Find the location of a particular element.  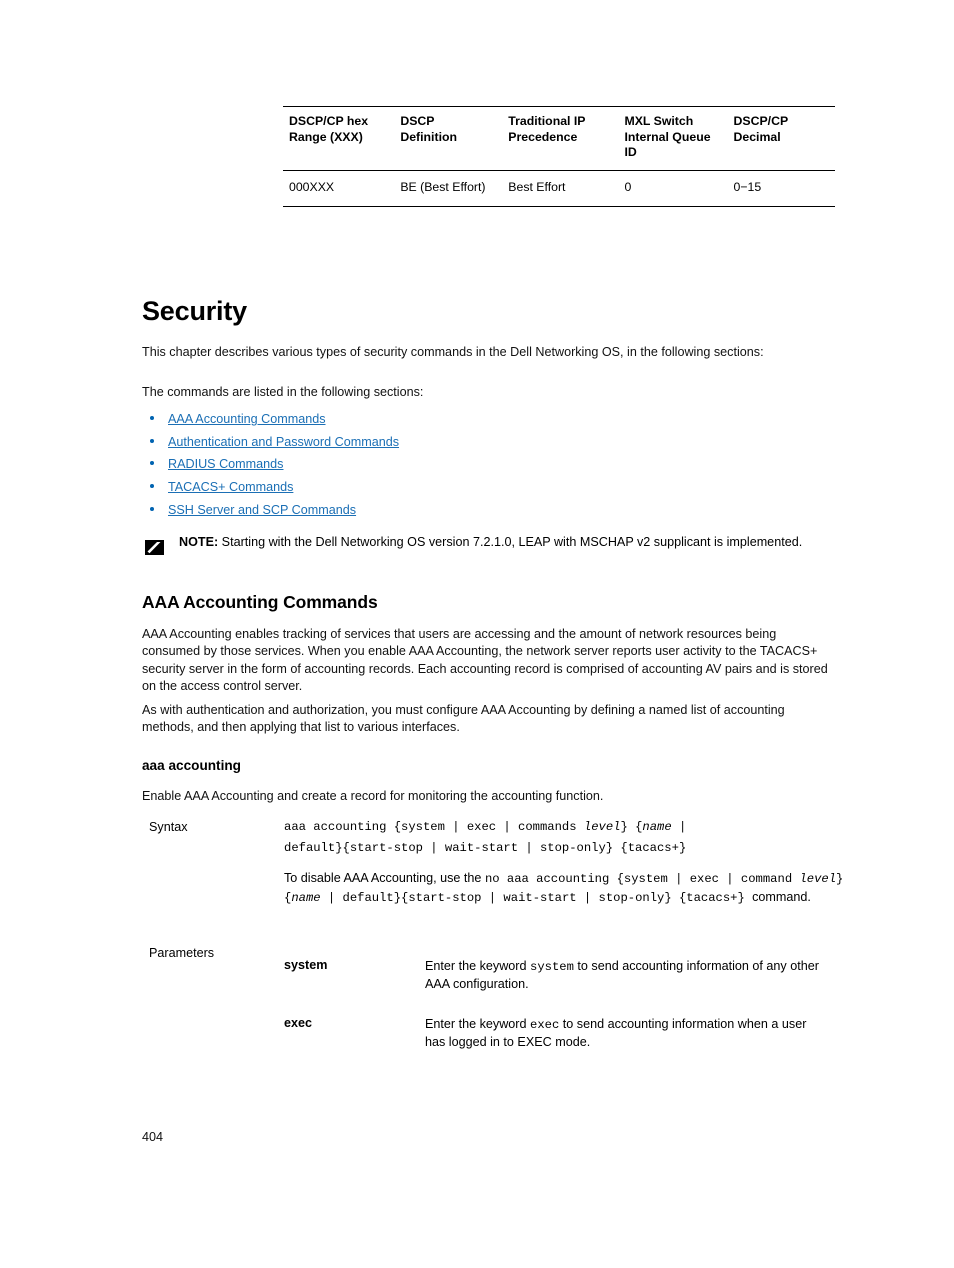

link-authentication-and-password-commands: Authentication and Password Commands is located at coordinates (283, 442).